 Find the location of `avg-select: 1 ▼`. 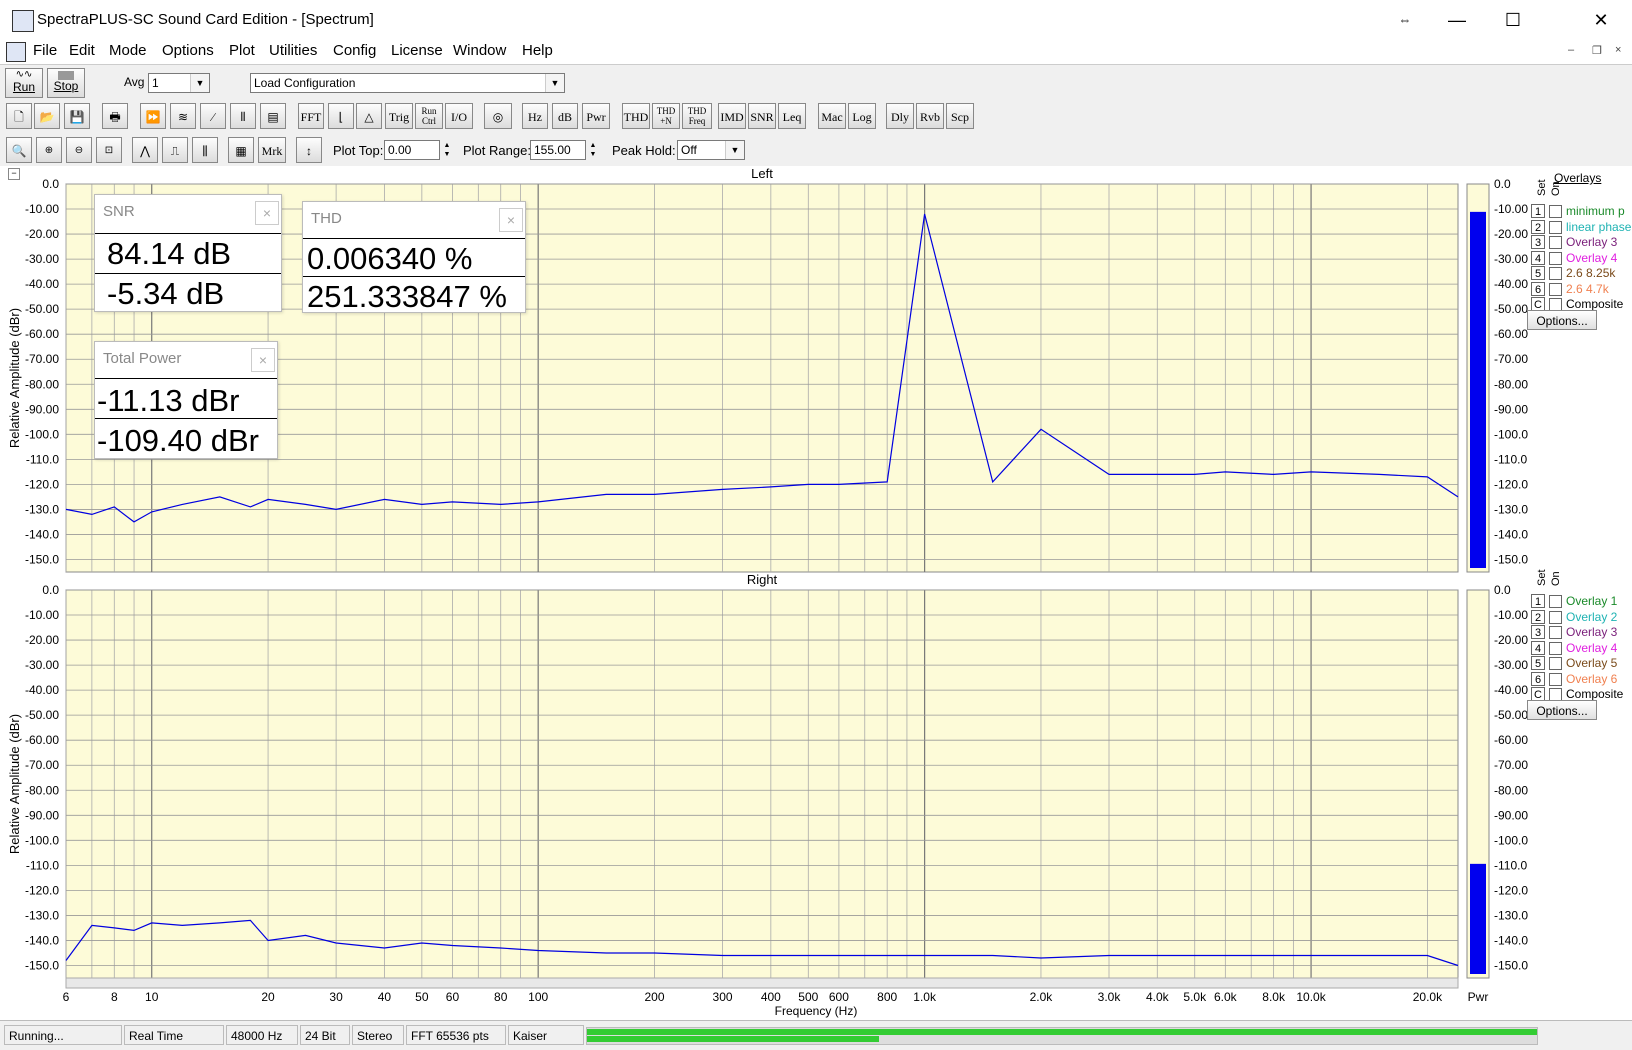

avg-select: 1 ▼ is located at coordinates (179, 83).